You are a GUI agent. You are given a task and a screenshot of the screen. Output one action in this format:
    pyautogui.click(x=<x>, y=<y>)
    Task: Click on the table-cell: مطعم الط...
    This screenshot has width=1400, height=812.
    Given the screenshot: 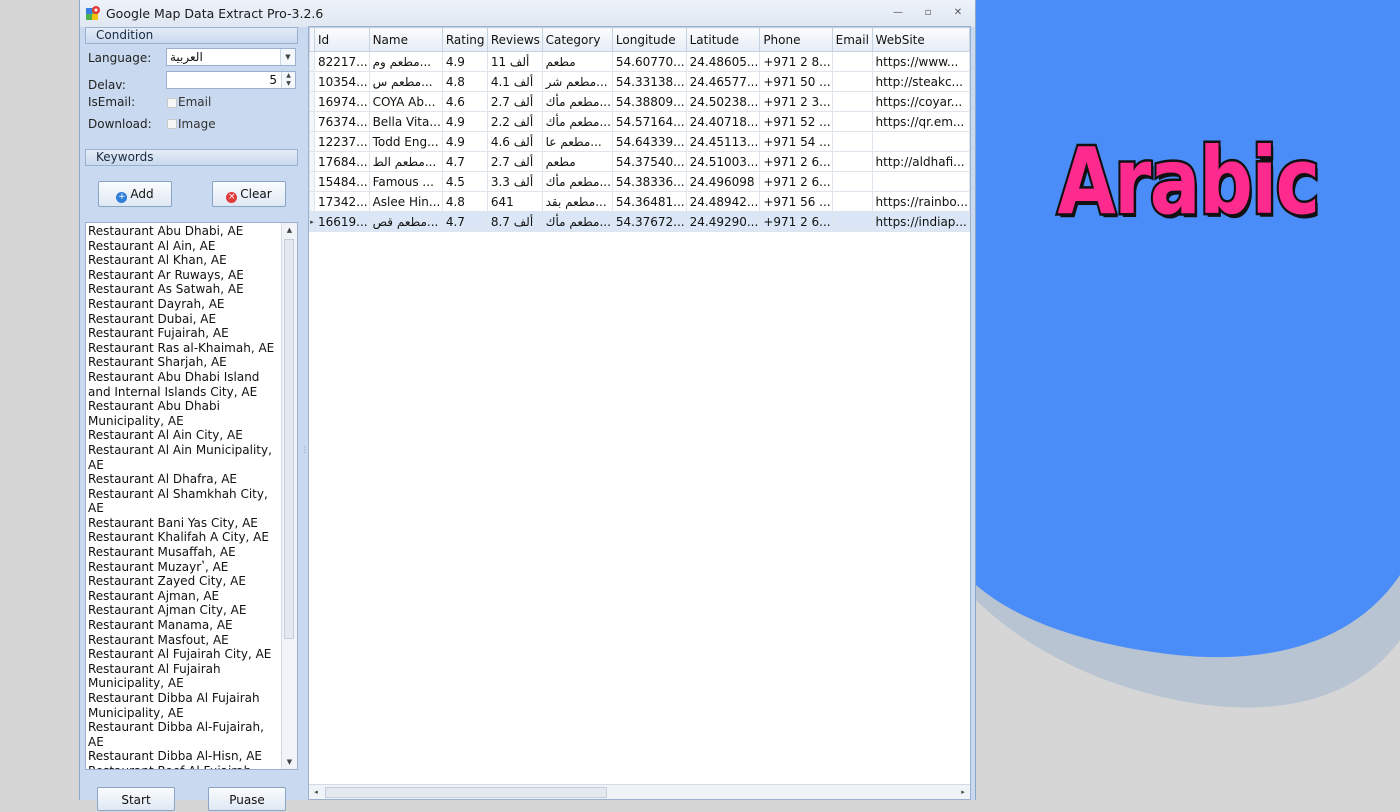 What is the action you would take?
    pyautogui.click(x=405, y=161)
    